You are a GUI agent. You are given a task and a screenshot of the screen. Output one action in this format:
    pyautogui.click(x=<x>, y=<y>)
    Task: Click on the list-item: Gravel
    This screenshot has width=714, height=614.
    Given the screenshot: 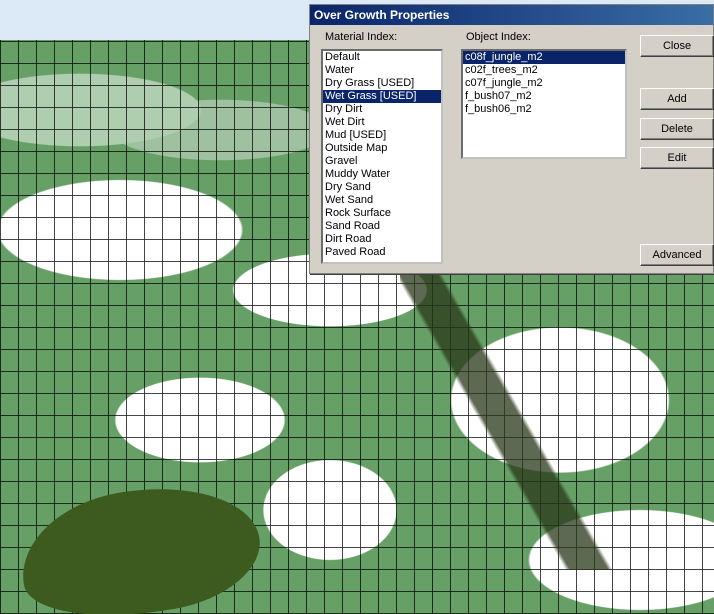 What is the action you would take?
    pyautogui.click(x=382, y=161)
    